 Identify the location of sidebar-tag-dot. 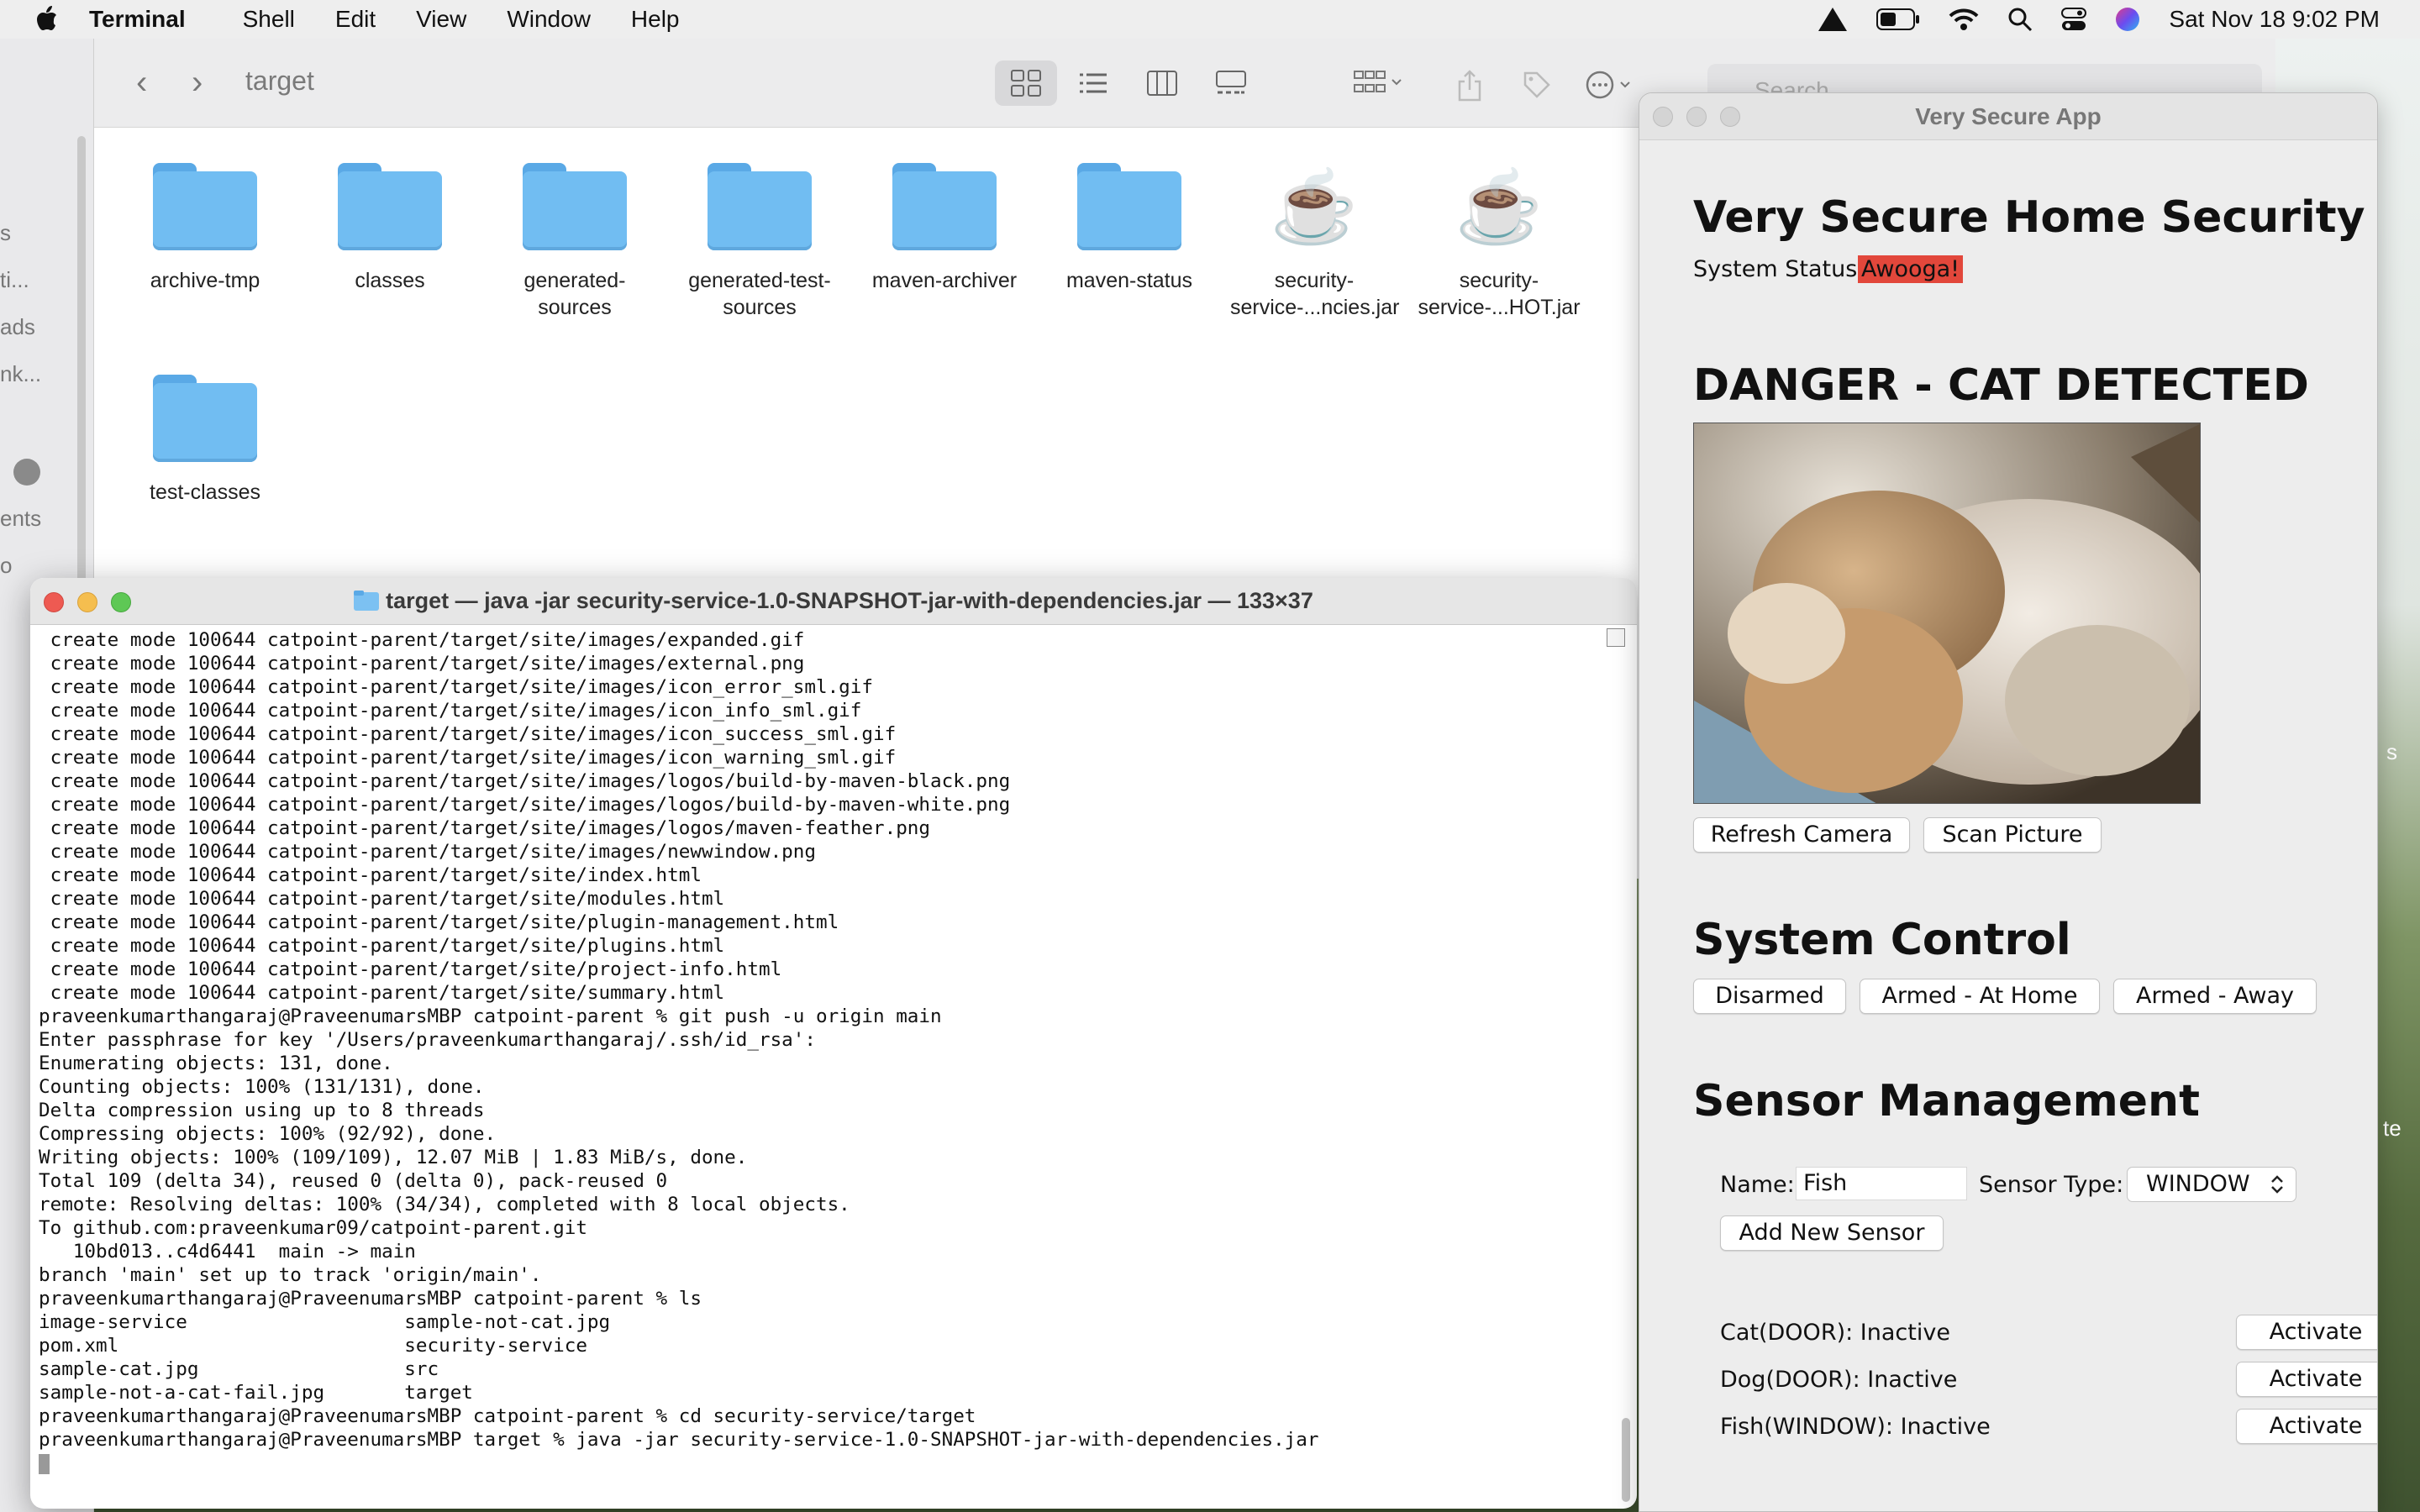
(26, 472).